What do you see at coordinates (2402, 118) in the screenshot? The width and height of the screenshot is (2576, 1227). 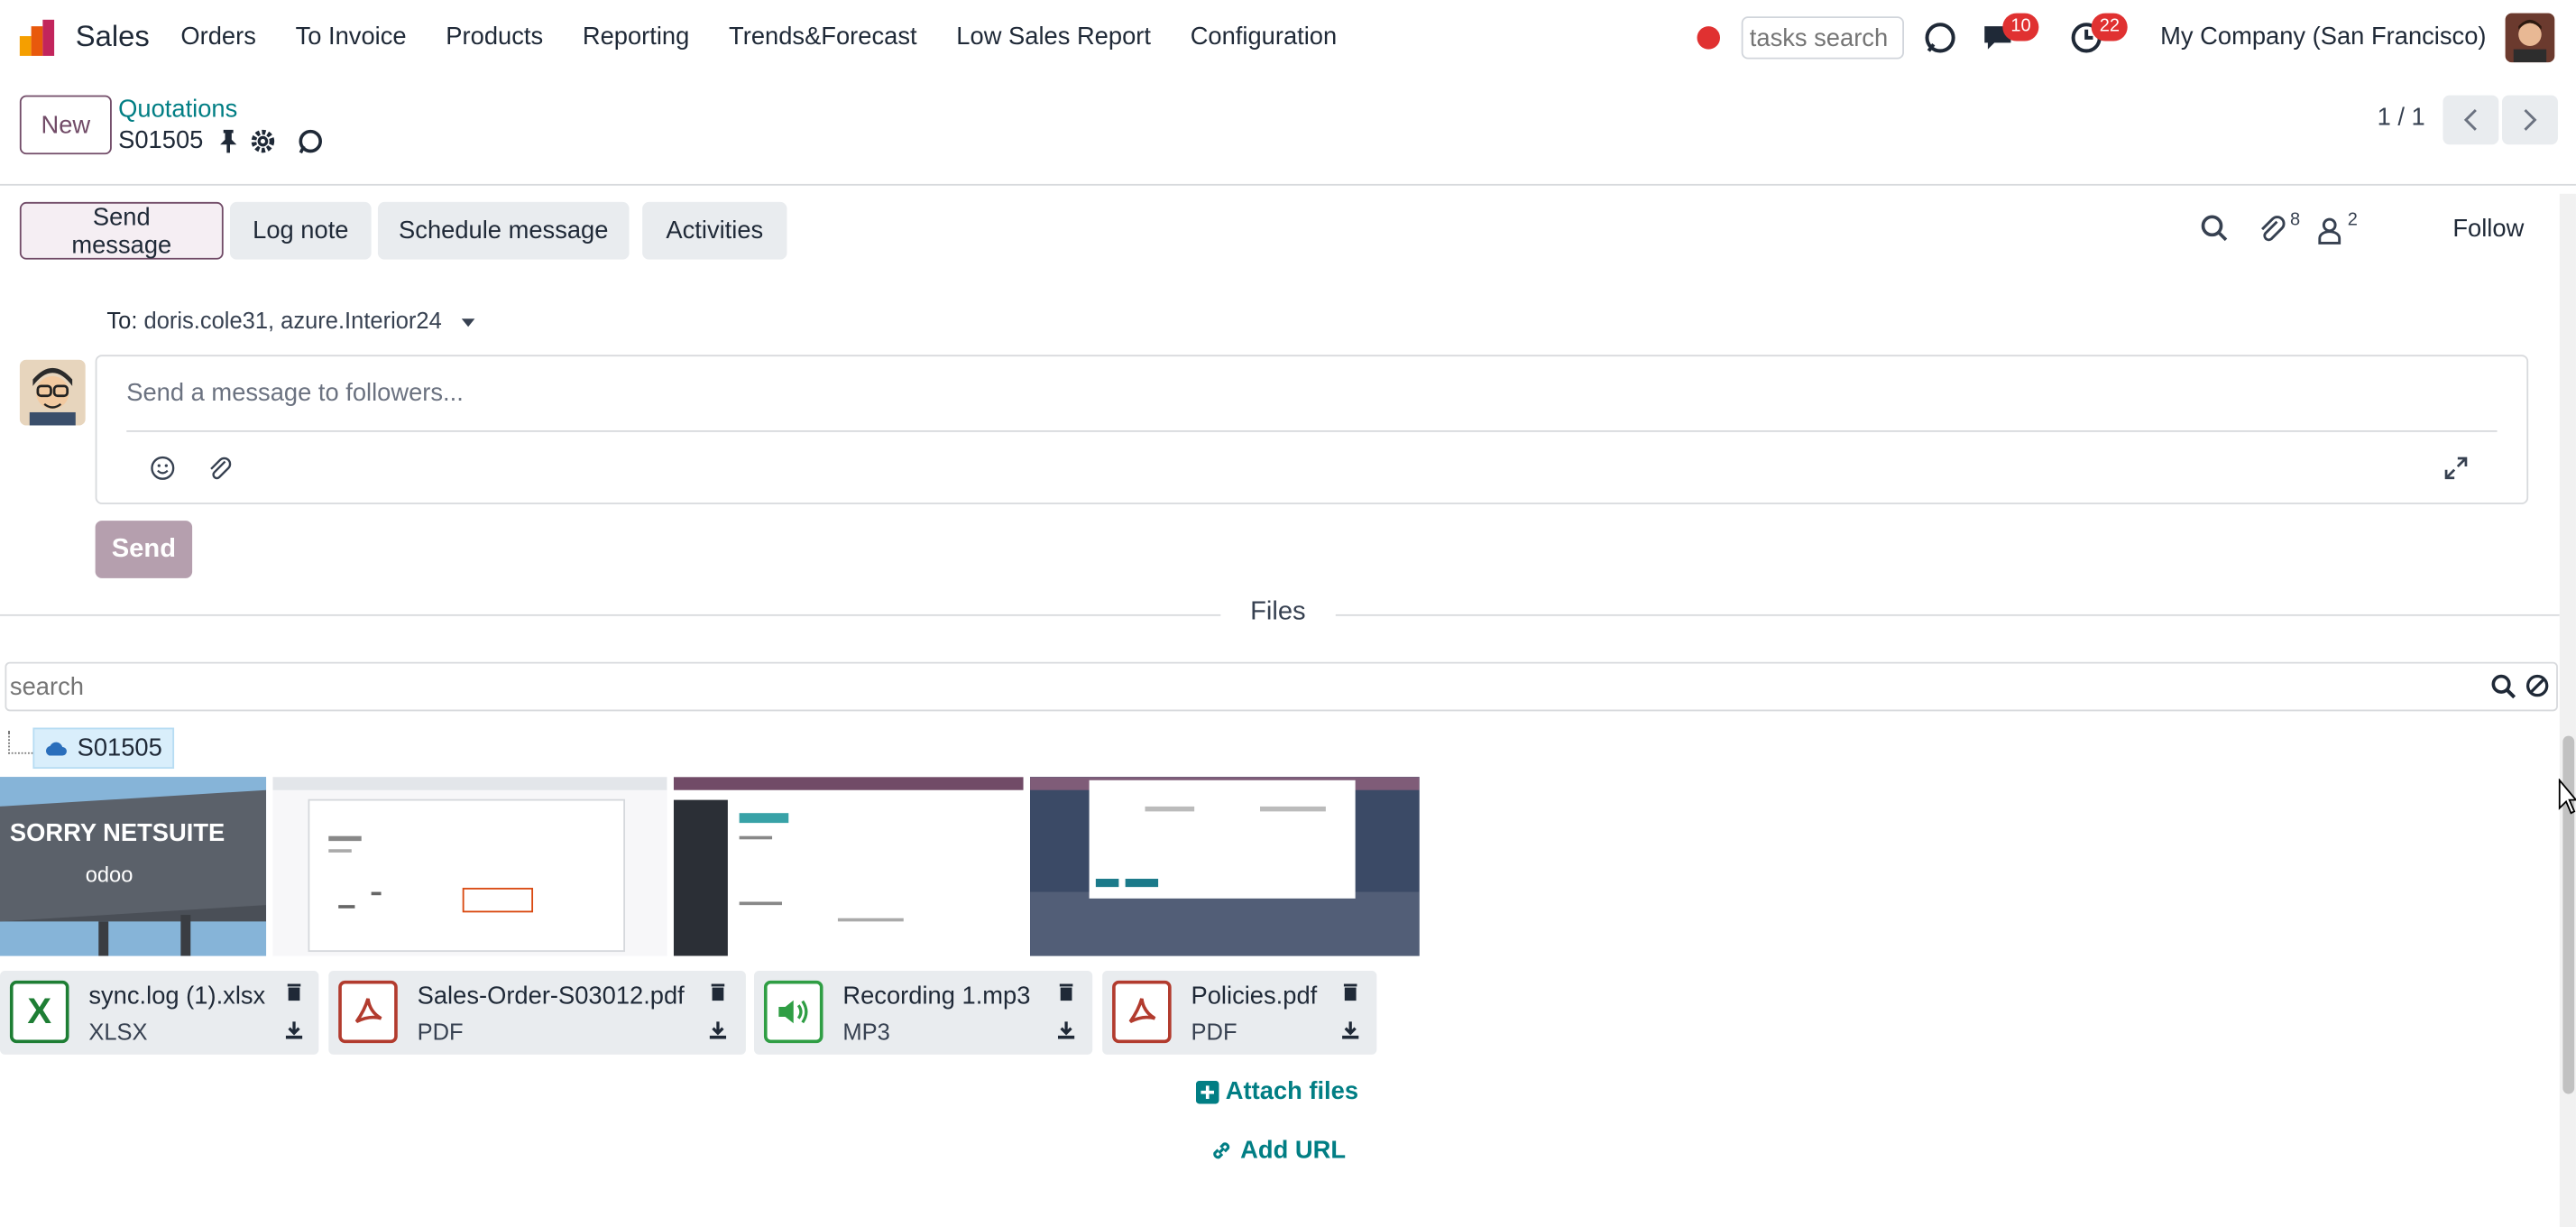 I see `pager-value: 1 / 1` at bounding box center [2402, 118].